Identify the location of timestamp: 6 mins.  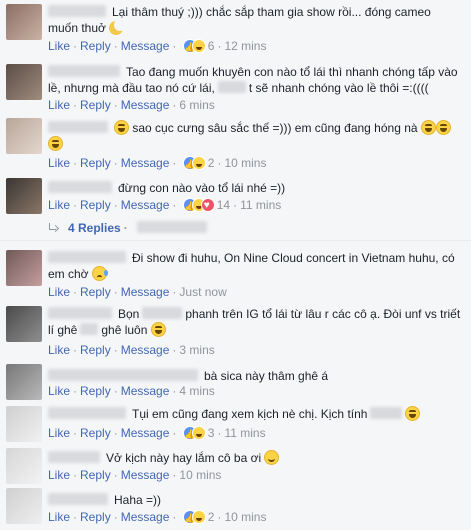
(196, 105).